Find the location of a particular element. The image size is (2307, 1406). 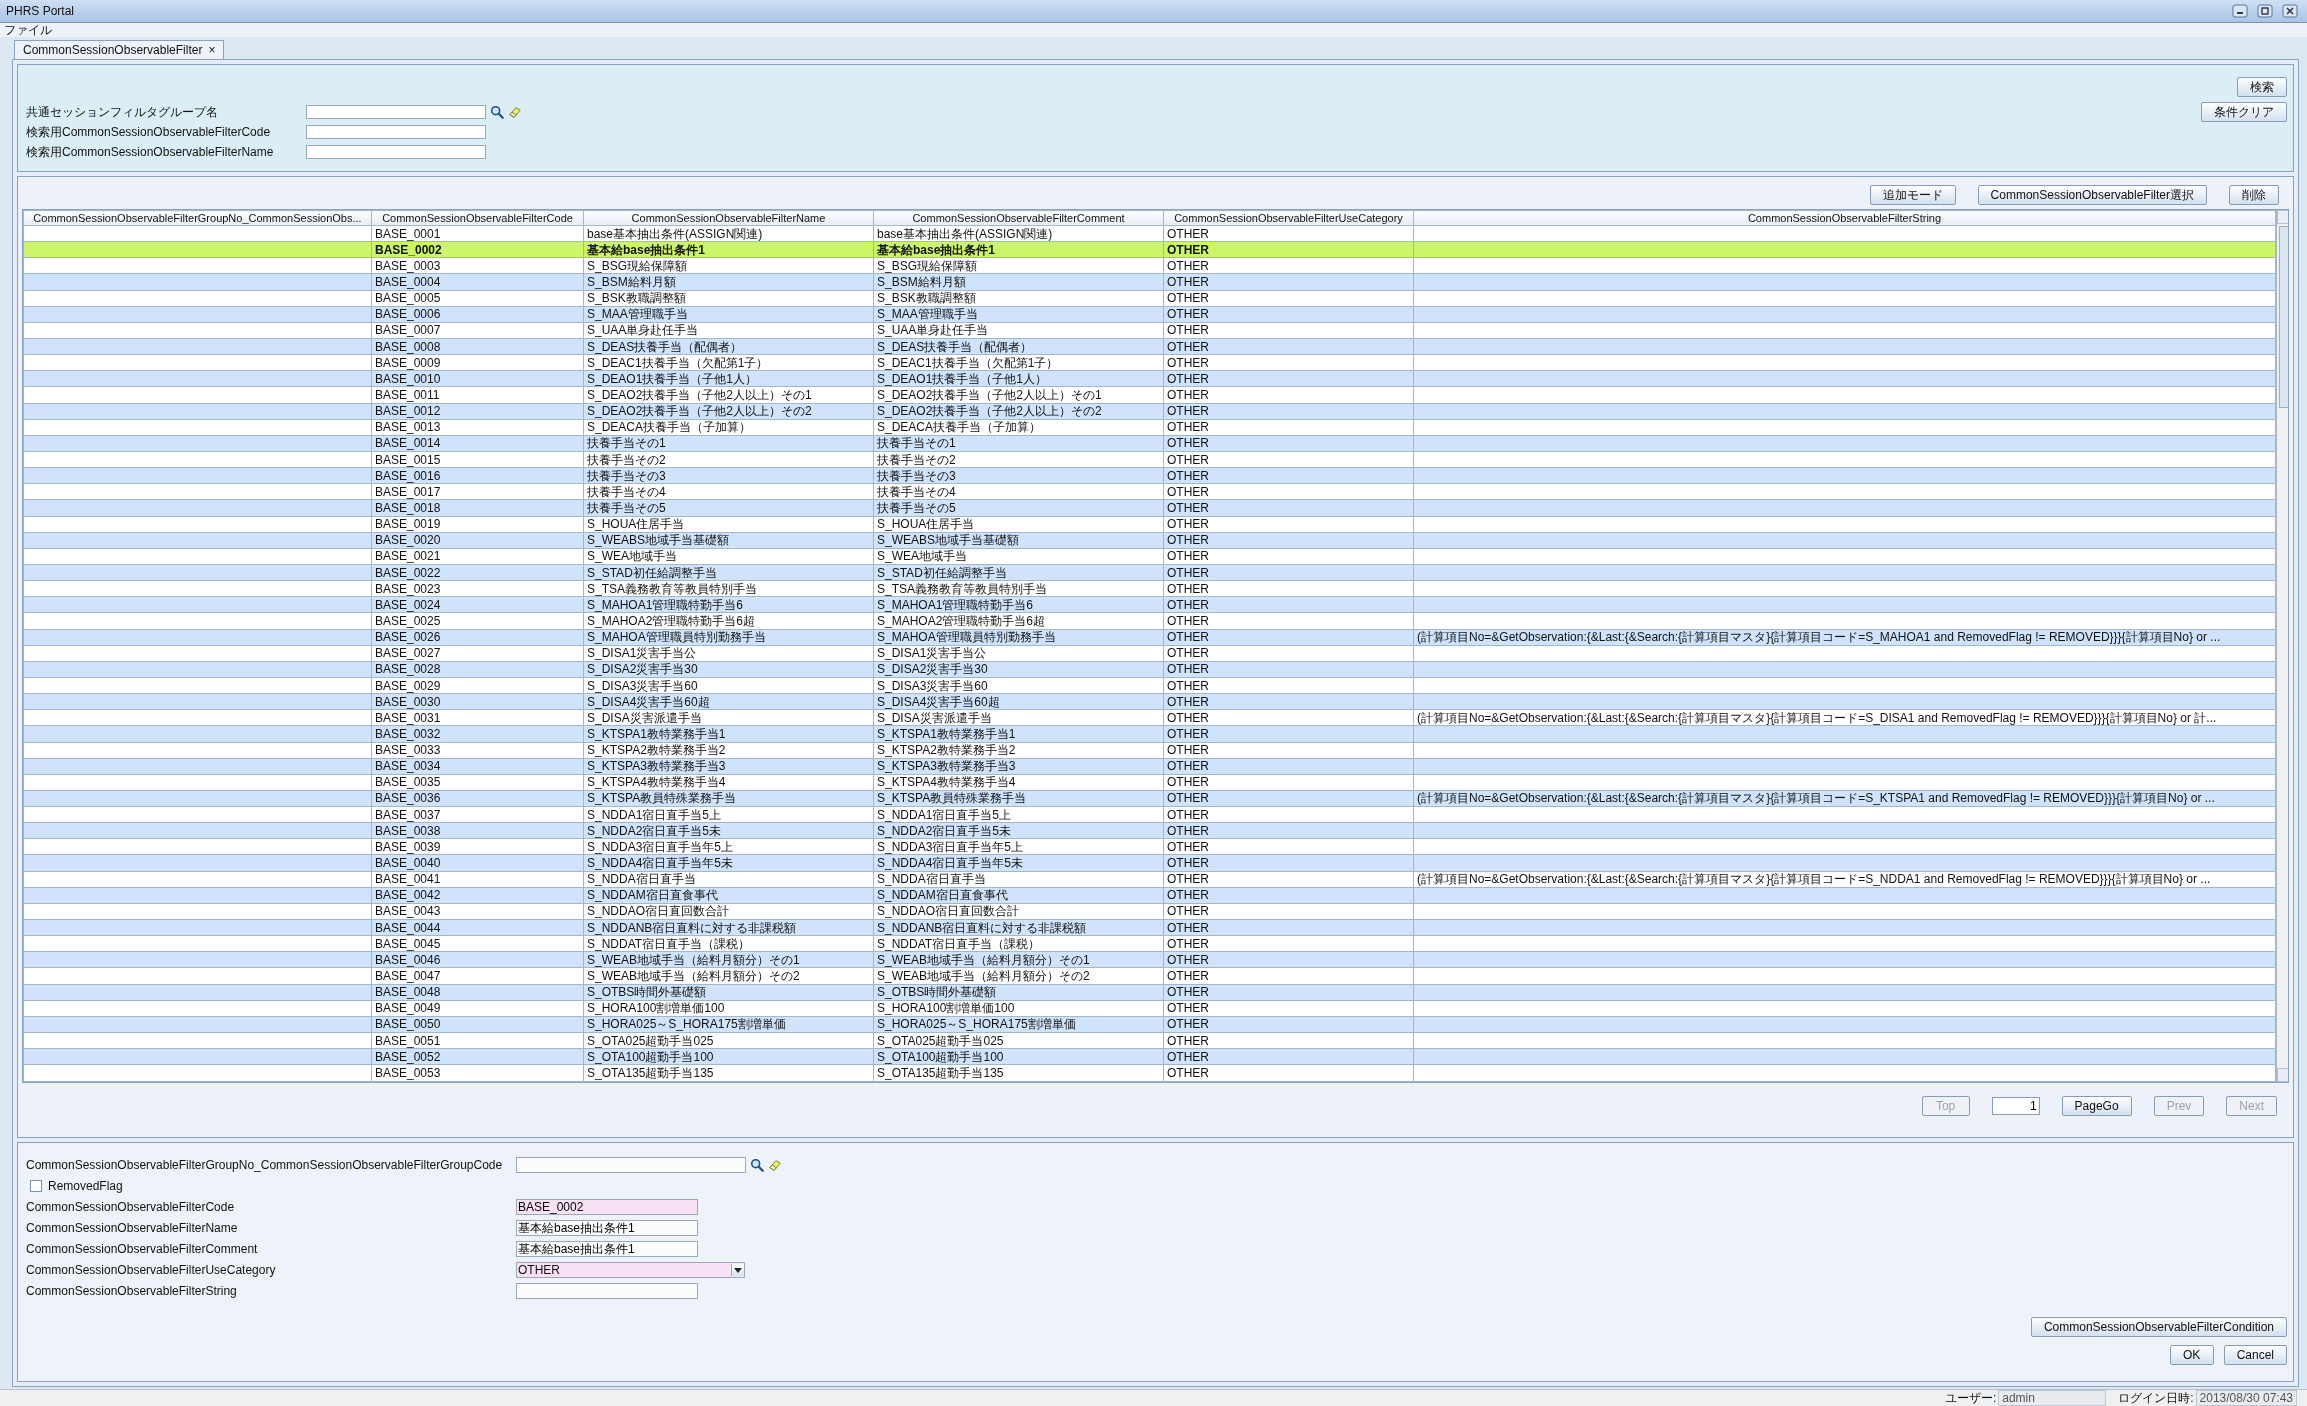

scrollbar is located at coordinates (2282, 646).